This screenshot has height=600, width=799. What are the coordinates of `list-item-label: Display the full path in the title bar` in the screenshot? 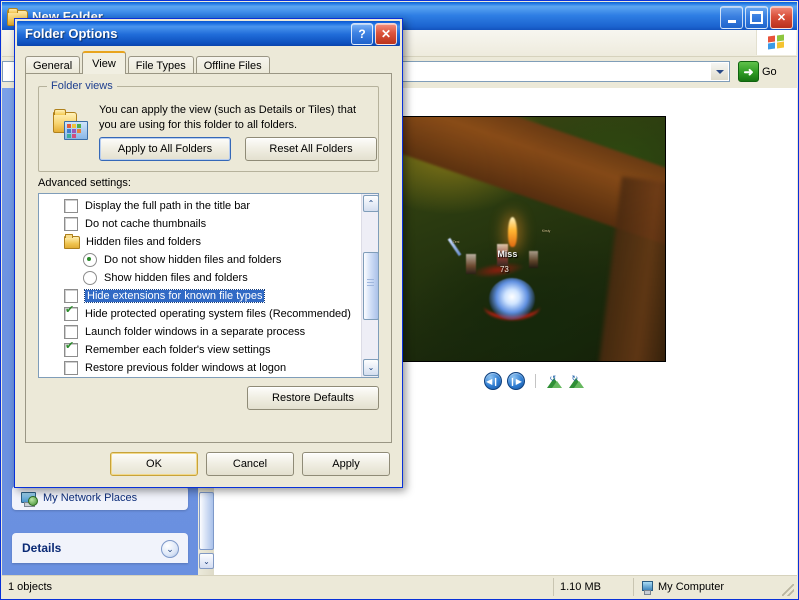 It's located at (168, 206).